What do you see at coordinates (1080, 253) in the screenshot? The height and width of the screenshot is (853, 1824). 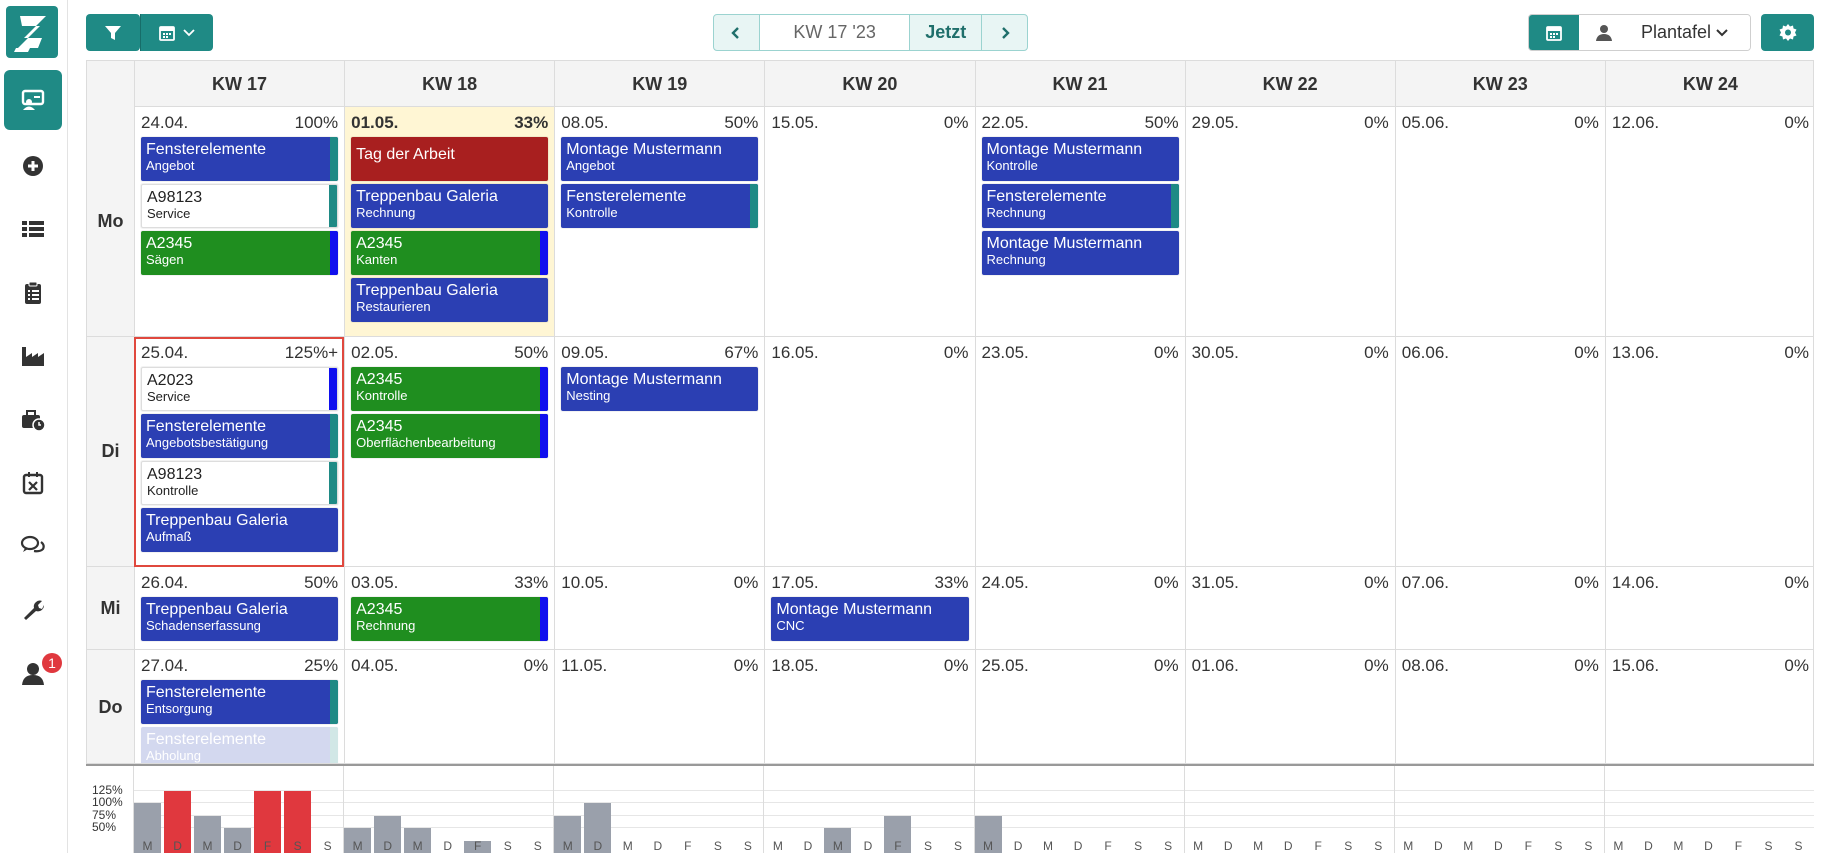 I see `task-card: Montage Mustermann Rechnung` at bounding box center [1080, 253].